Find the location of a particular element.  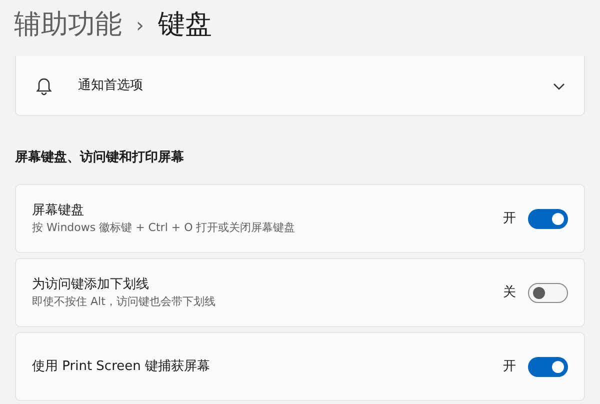

breadcrumb-current: 键盘 is located at coordinates (185, 25).